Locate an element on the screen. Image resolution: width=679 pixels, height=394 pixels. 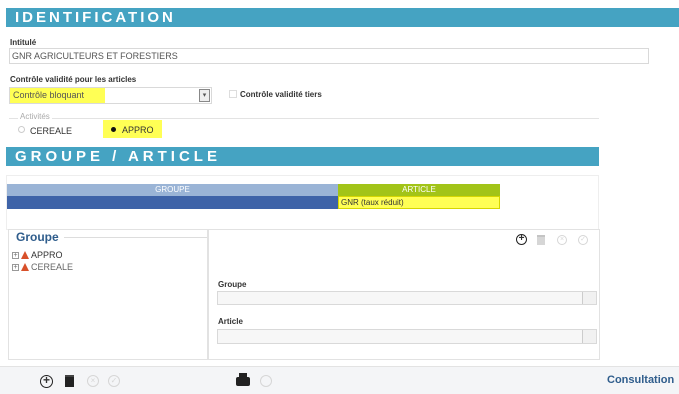
cancel-icon: × is located at coordinates (562, 240).